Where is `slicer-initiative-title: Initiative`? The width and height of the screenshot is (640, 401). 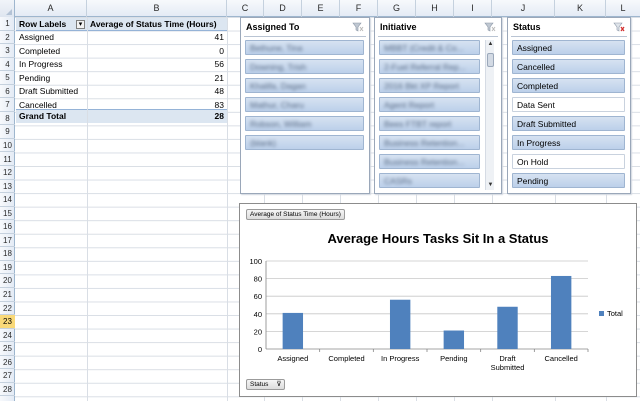 slicer-initiative-title: Initiative is located at coordinates (398, 27).